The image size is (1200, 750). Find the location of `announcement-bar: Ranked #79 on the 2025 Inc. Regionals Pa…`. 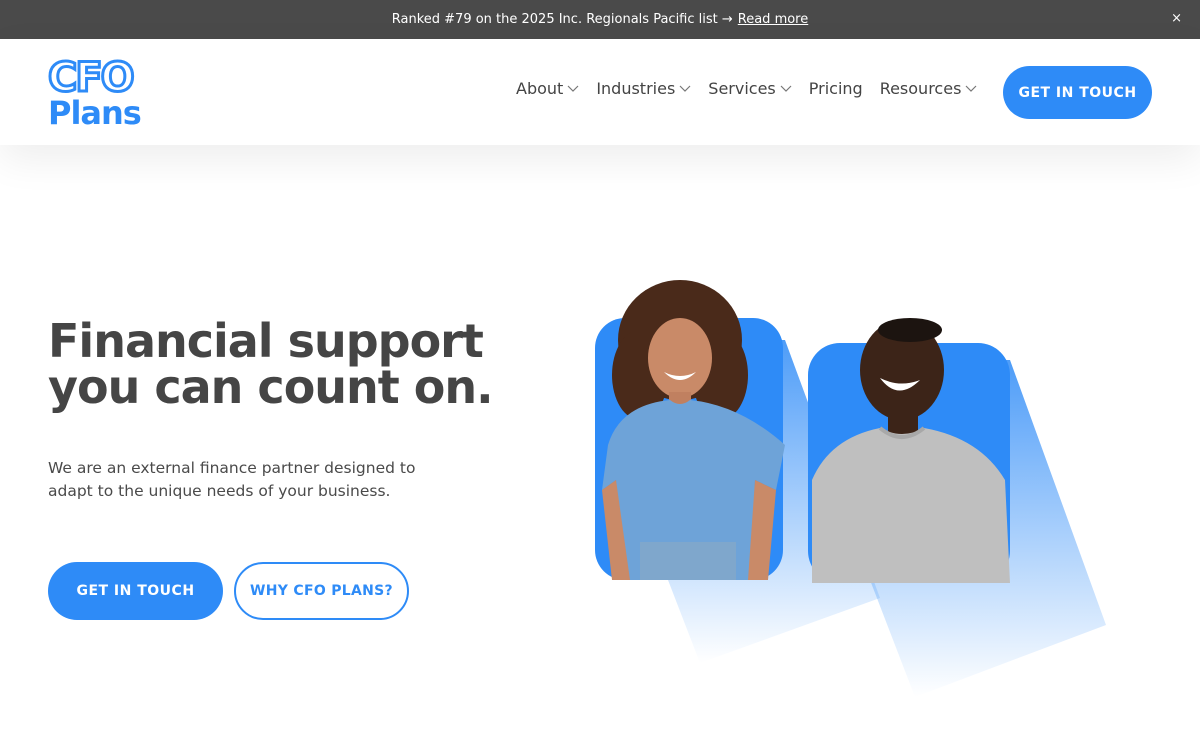

announcement-bar: Ranked #79 on the 2025 Inc. Regionals Pa… is located at coordinates (600, 19).